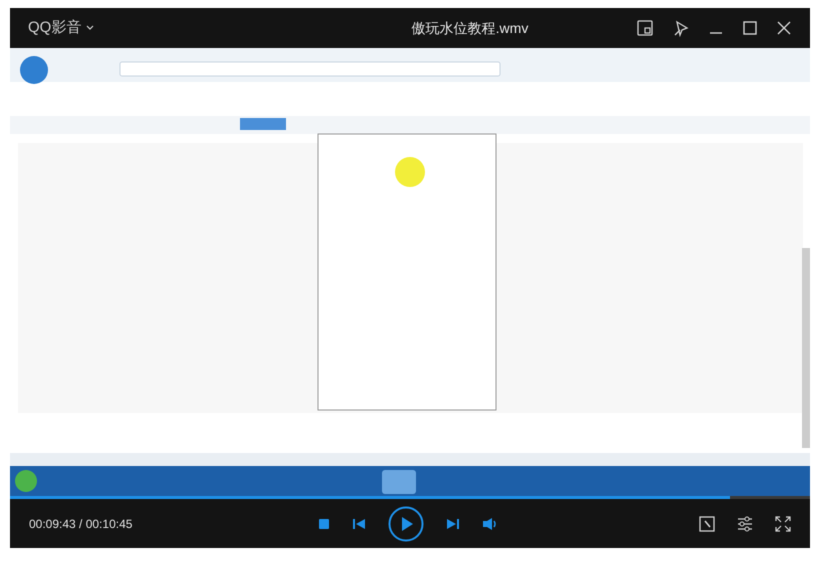 The image size is (820, 566). What do you see at coordinates (359, 523) in the screenshot?
I see `previous-icon` at bounding box center [359, 523].